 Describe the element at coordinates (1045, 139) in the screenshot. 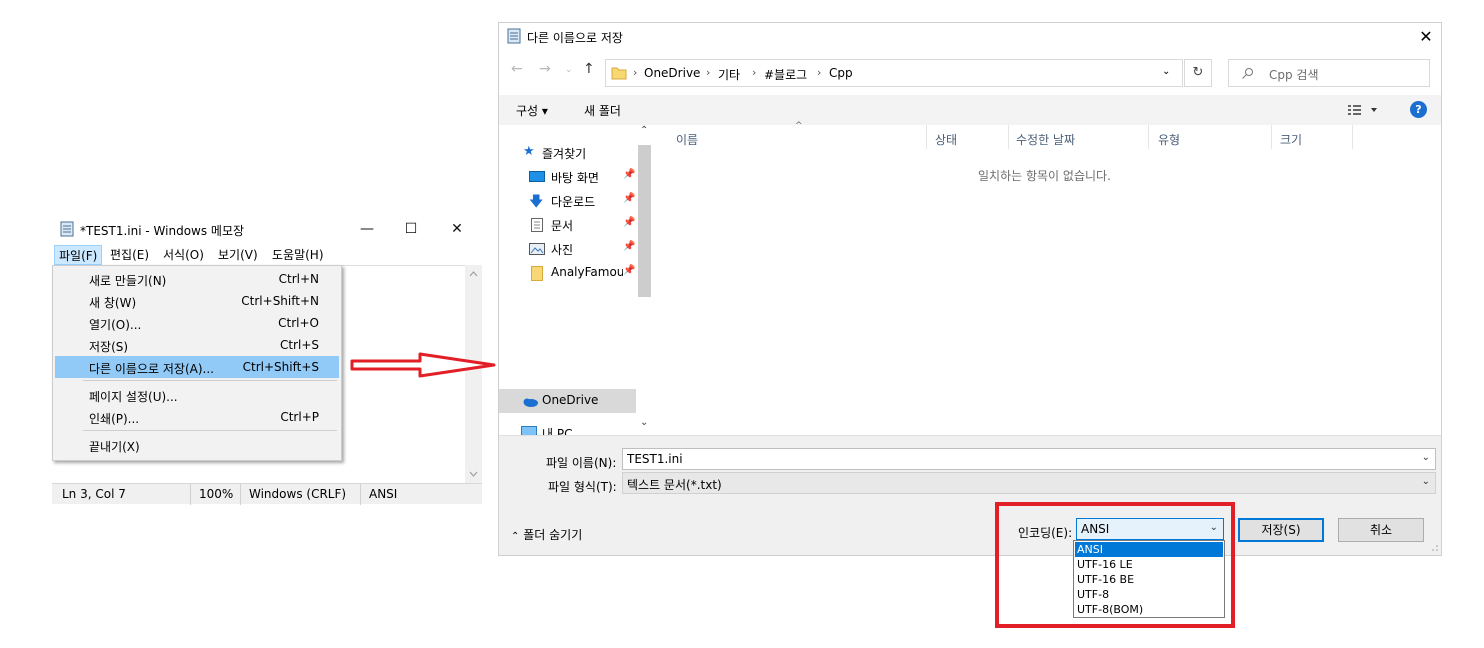

I see `column-date-modified: 수정한 날짜` at that location.